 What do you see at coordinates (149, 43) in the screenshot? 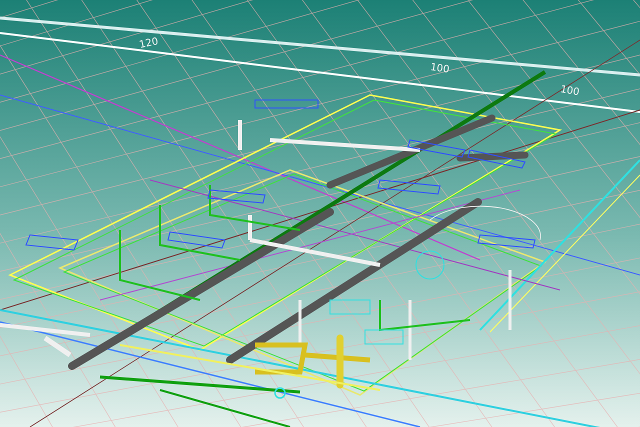
I see `dimension-label: 120` at bounding box center [149, 43].